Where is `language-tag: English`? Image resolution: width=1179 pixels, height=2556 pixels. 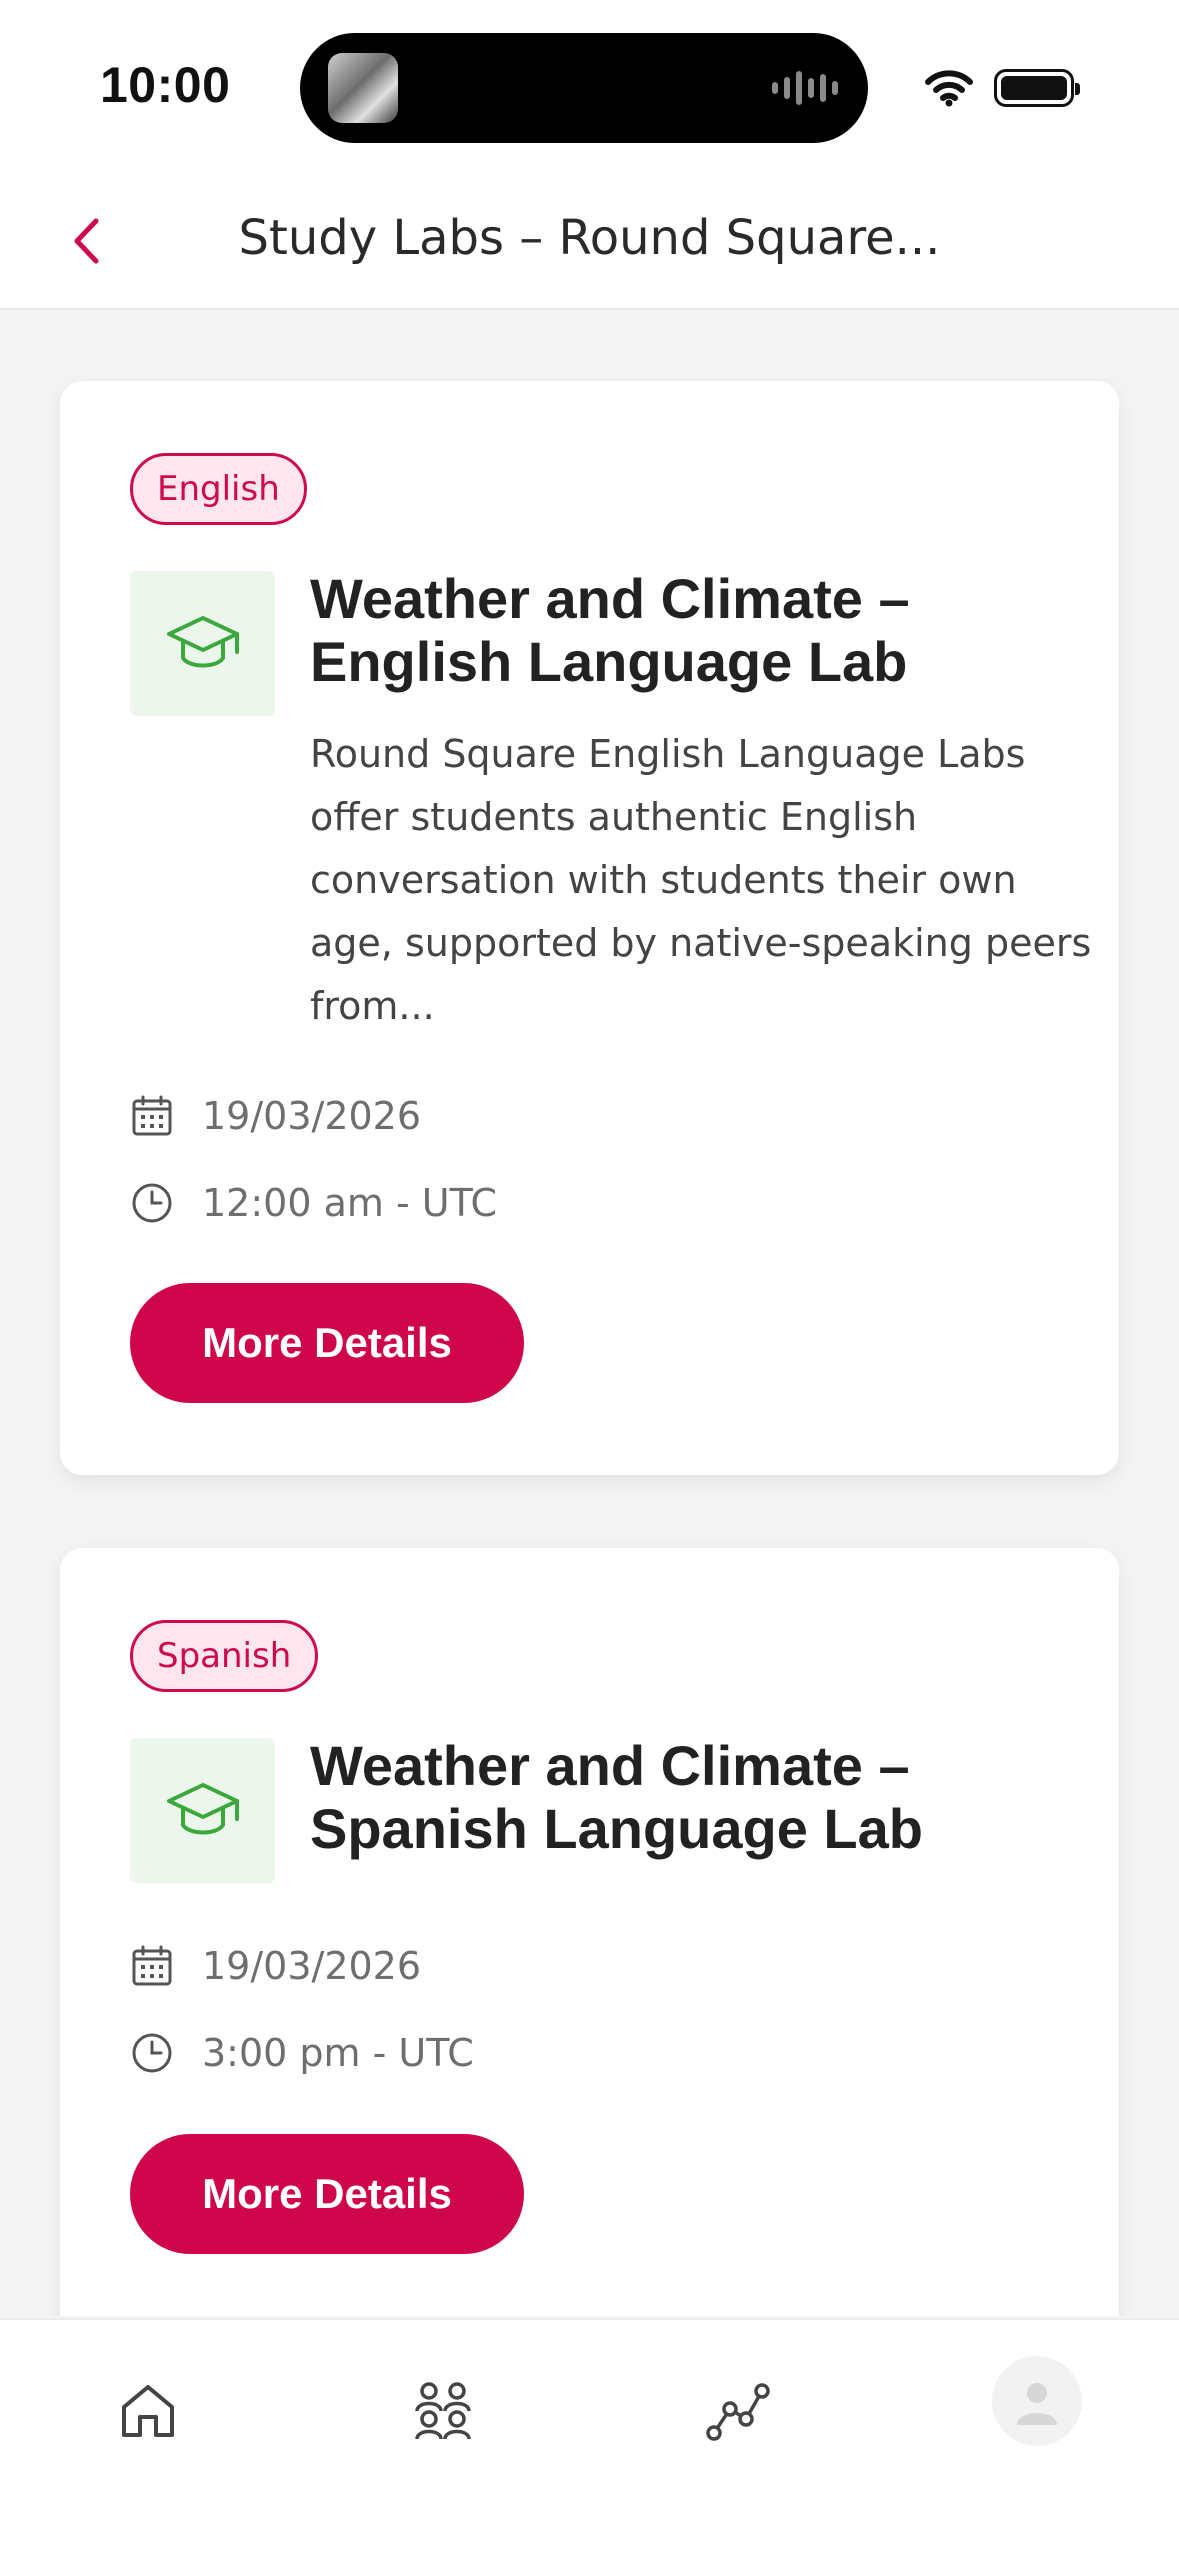 language-tag: English is located at coordinates (218, 489).